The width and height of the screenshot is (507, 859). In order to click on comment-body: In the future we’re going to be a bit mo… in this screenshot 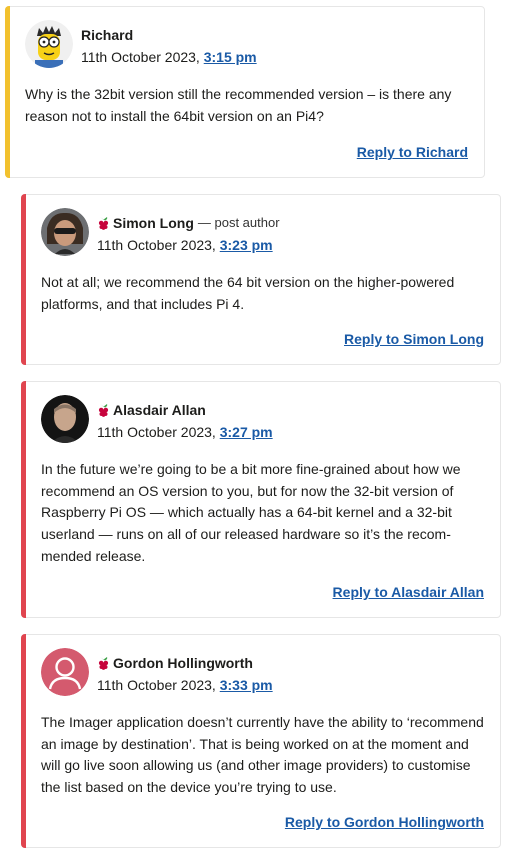, I will do `click(251, 512)`.